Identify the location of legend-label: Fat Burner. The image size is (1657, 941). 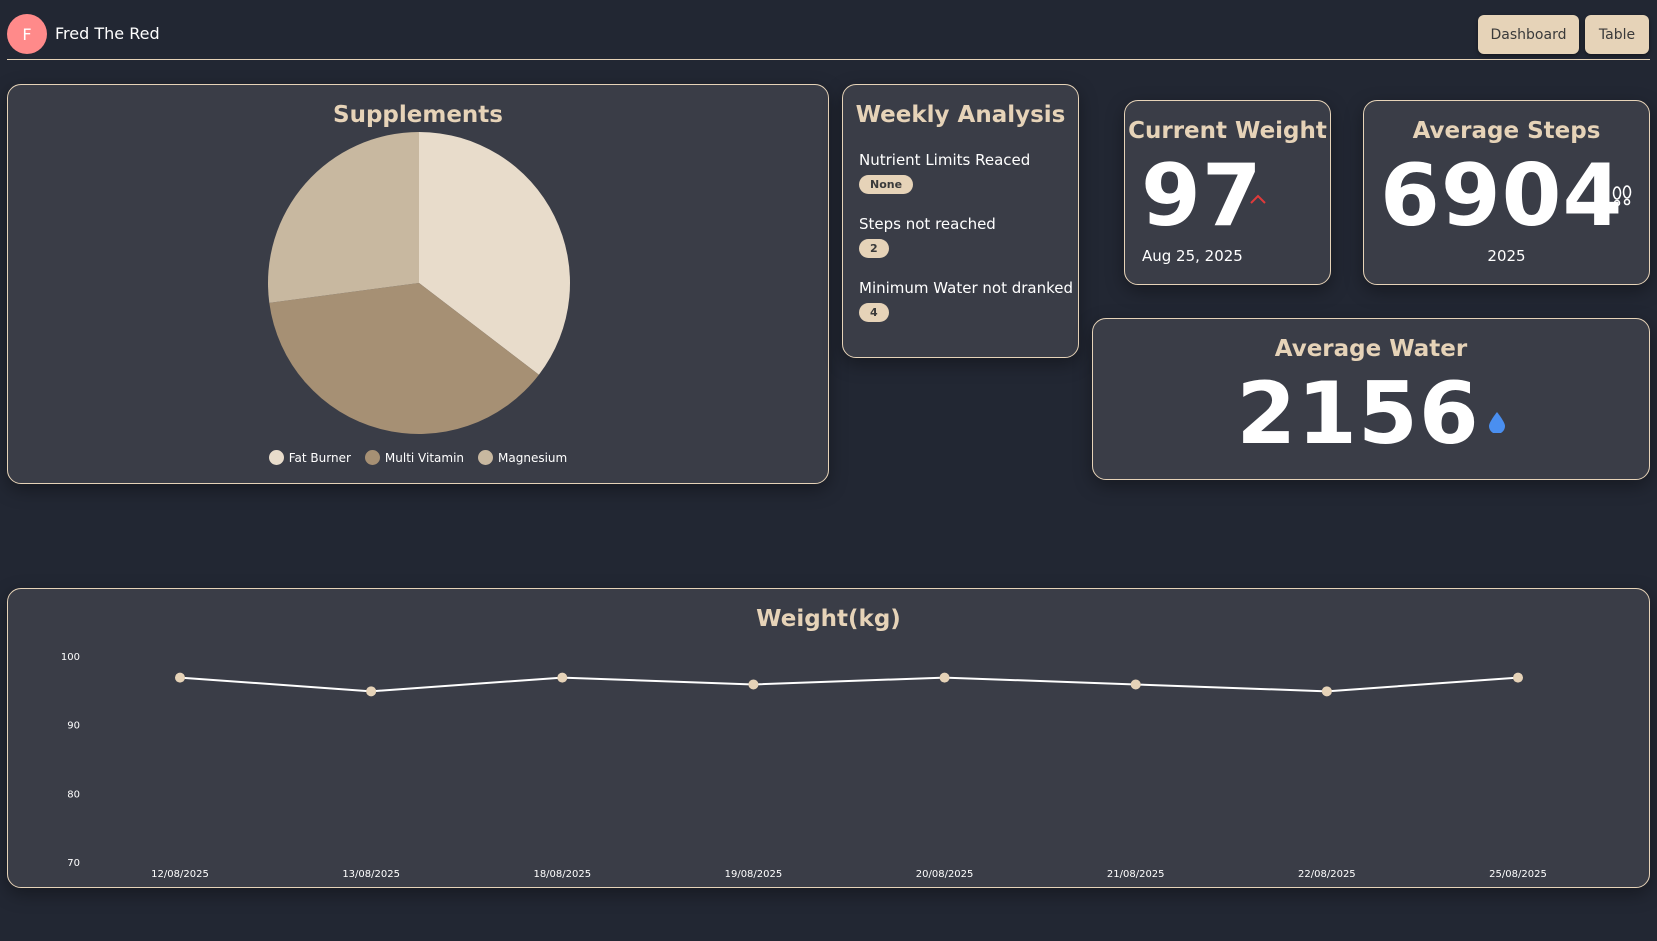
(319, 457).